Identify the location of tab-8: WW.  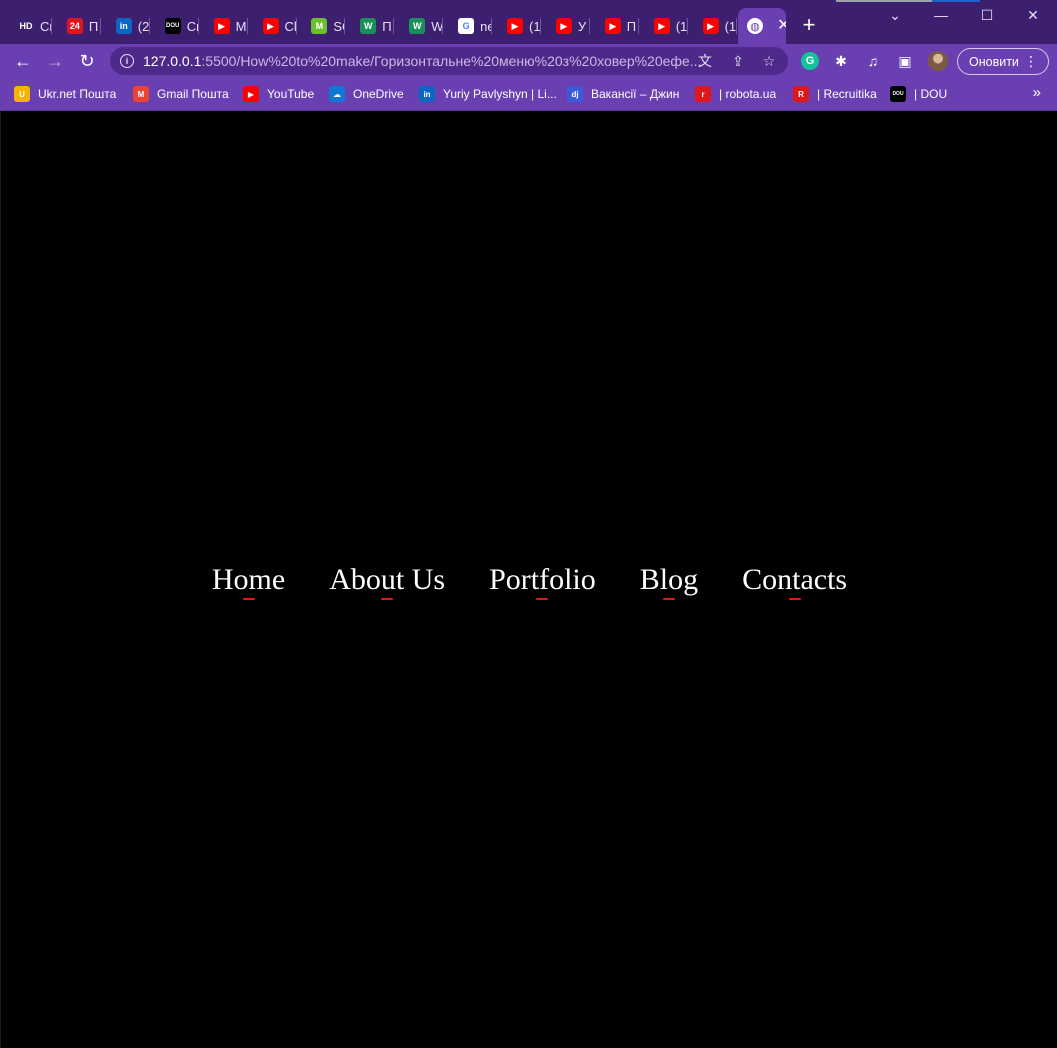
(419, 26).